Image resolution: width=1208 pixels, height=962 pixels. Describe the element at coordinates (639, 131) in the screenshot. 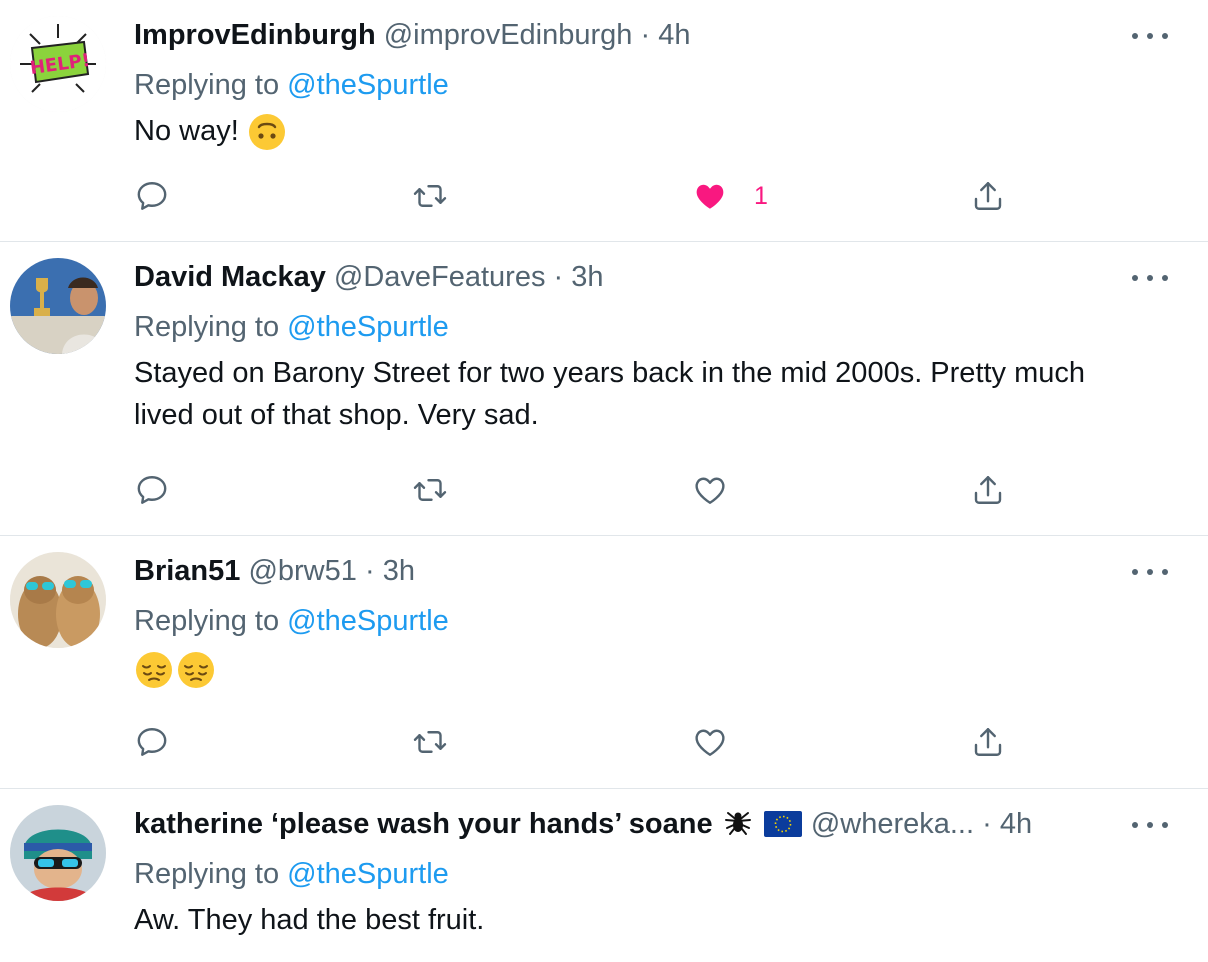

I see `tweet-text: No way!` at that location.